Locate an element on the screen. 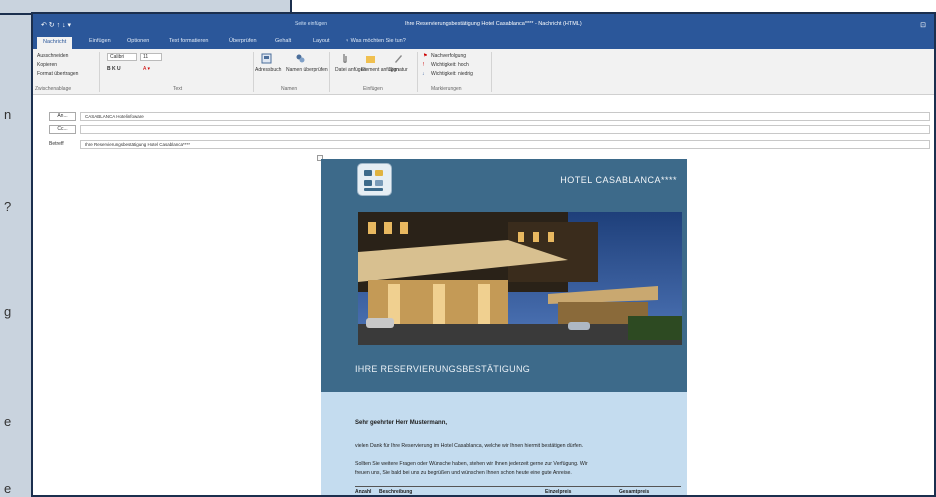 The height and width of the screenshot is (497, 936). high-importance-button: Wichtigkeit: hoch is located at coordinates (450, 65).